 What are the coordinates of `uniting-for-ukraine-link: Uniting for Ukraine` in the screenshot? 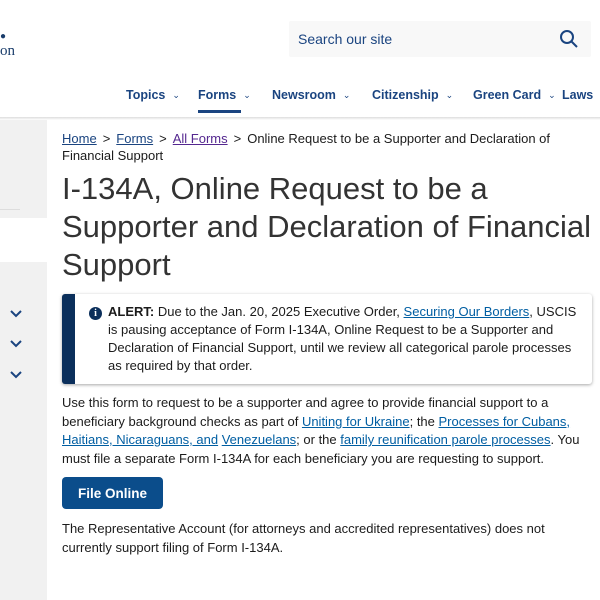 It's located at (356, 421).